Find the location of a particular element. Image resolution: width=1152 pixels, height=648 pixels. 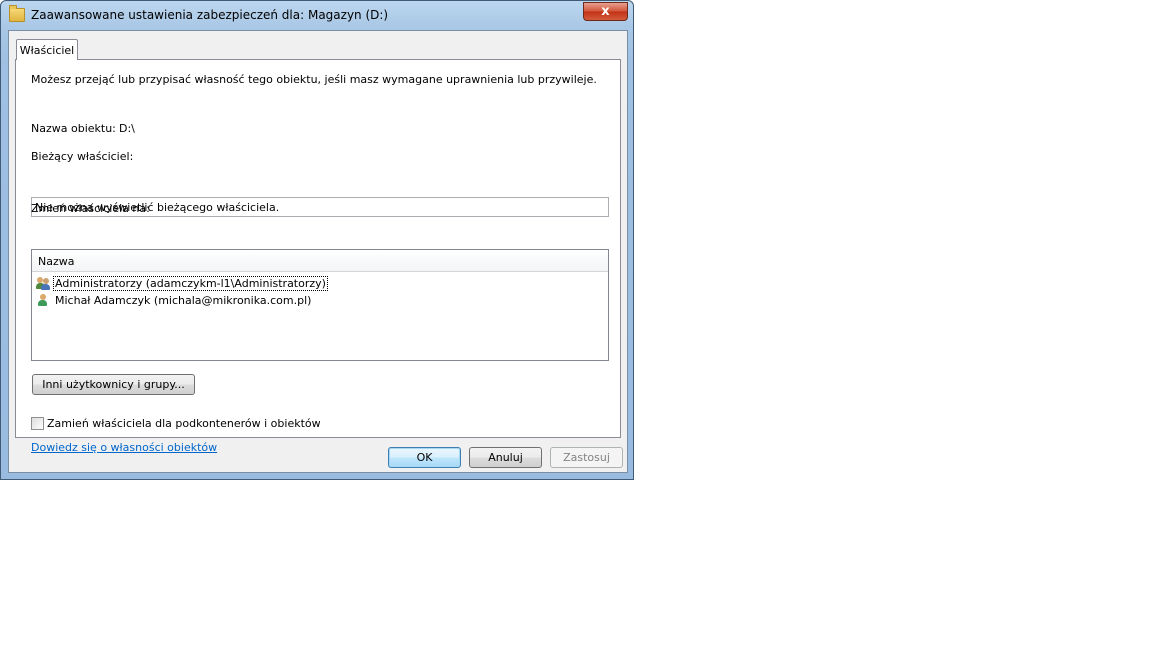

object-name-value: D:\ is located at coordinates (127, 128).